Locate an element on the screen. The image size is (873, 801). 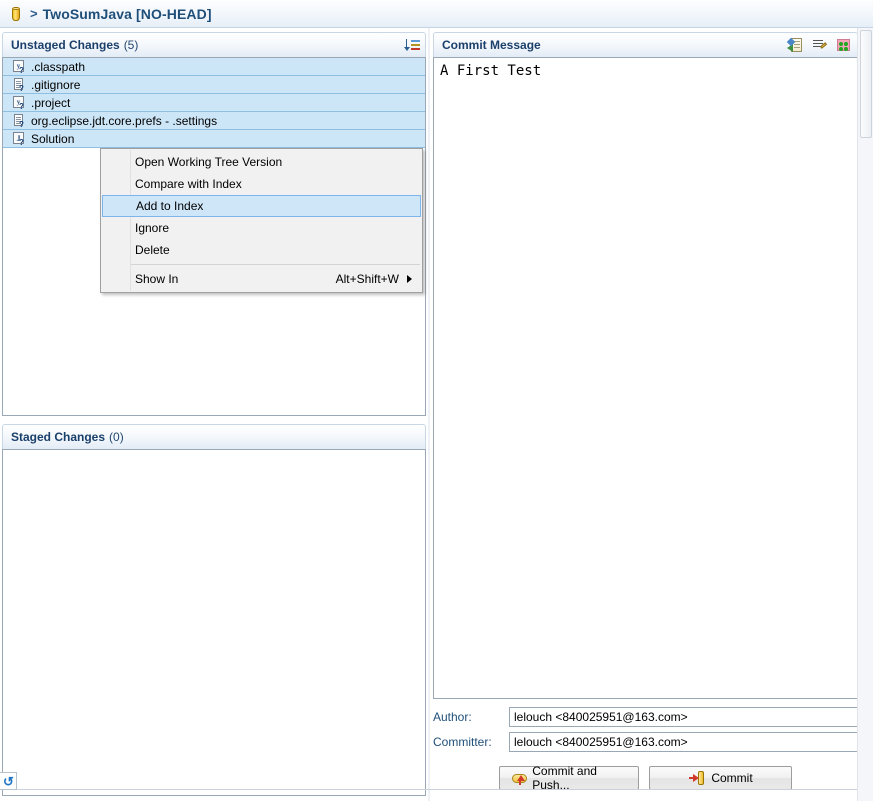
amend-commit-icon is located at coordinates (795, 45).